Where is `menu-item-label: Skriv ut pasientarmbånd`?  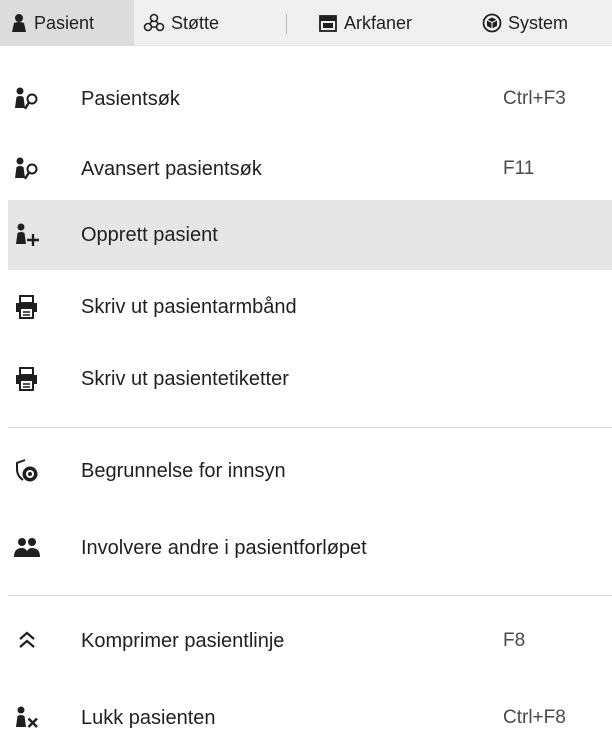 menu-item-label: Skriv ut pasientarmbånd is located at coordinates (189, 307).